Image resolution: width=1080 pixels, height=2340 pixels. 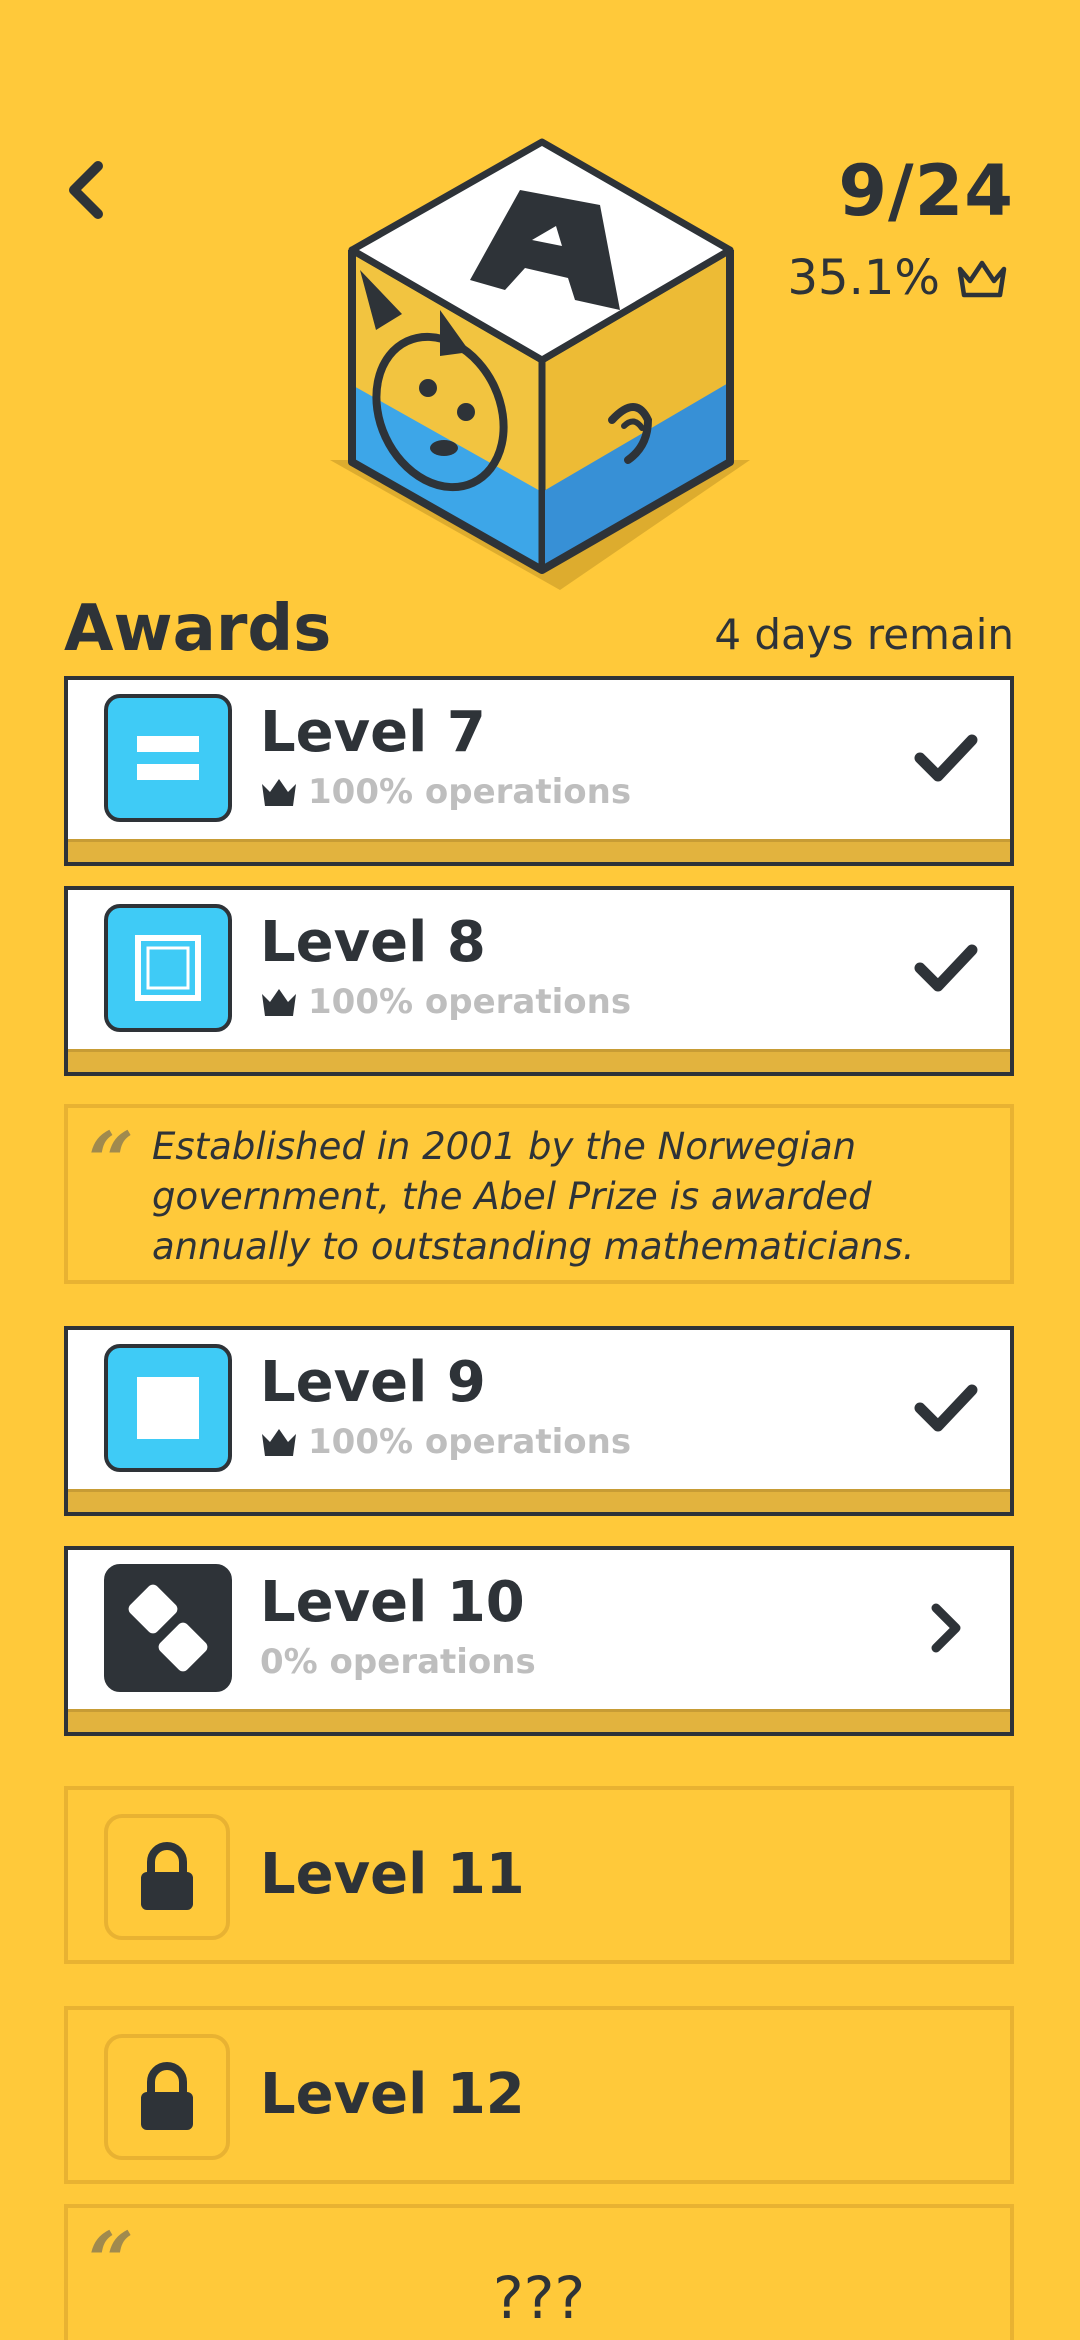 I want to click on hidden-quote-card: “ ???, so click(x=539, y=2272).